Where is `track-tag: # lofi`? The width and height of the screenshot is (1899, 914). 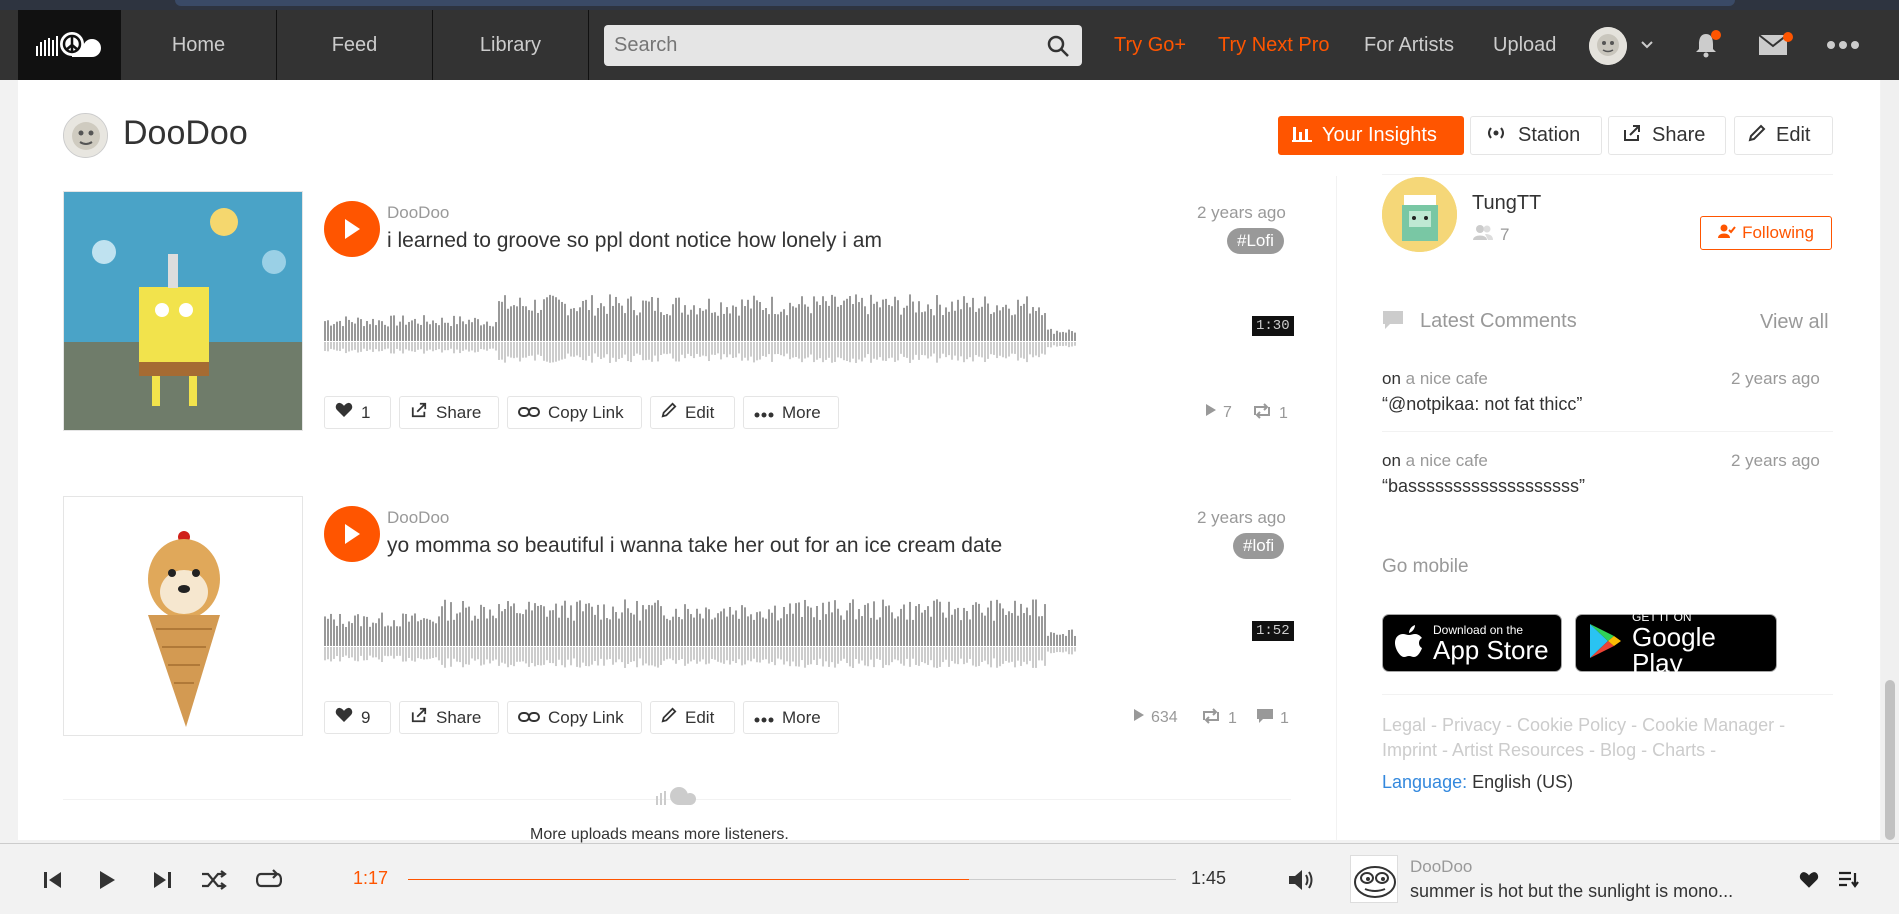
track-tag: # lofi is located at coordinates (1259, 546).